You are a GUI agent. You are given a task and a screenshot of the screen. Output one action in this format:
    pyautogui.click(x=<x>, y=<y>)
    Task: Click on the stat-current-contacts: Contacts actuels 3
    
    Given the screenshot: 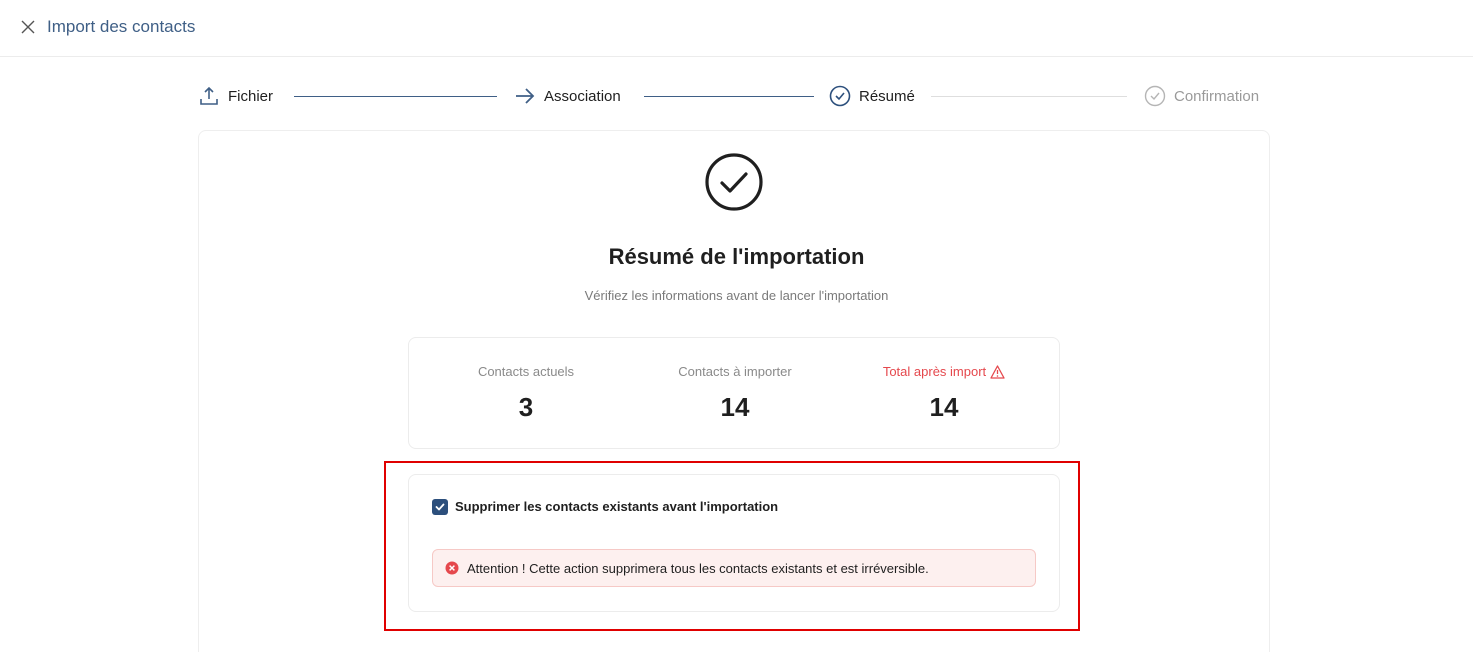 What is the action you would take?
    pyautogui.click(x=526, y=393)
    